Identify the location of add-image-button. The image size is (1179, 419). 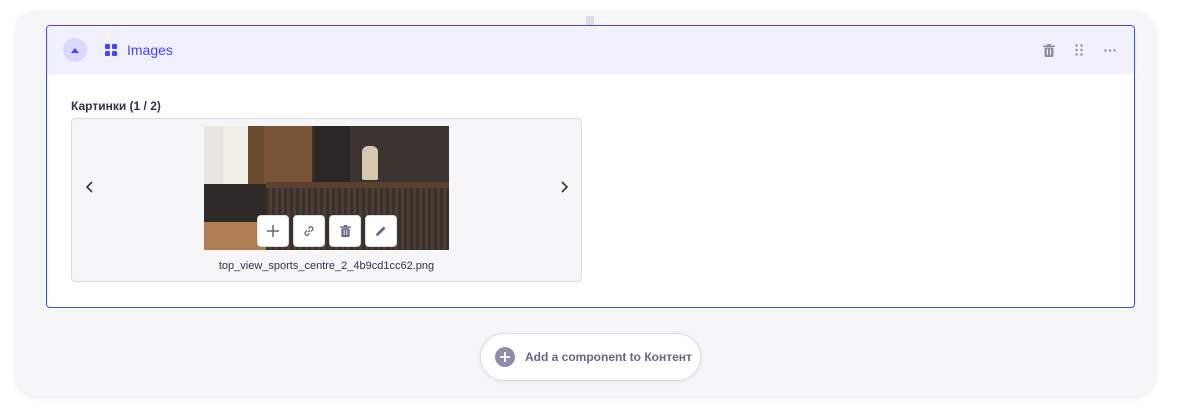
(273, 231).